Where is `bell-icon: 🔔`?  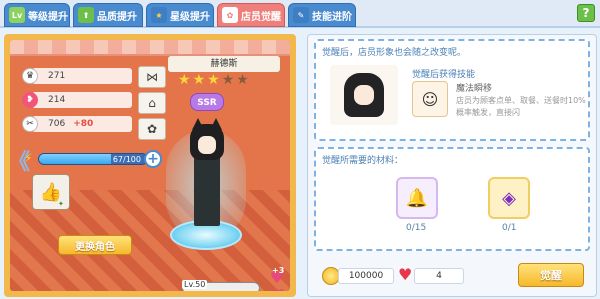 bell-icon: 🔔 is located at coordinates (417, 198).